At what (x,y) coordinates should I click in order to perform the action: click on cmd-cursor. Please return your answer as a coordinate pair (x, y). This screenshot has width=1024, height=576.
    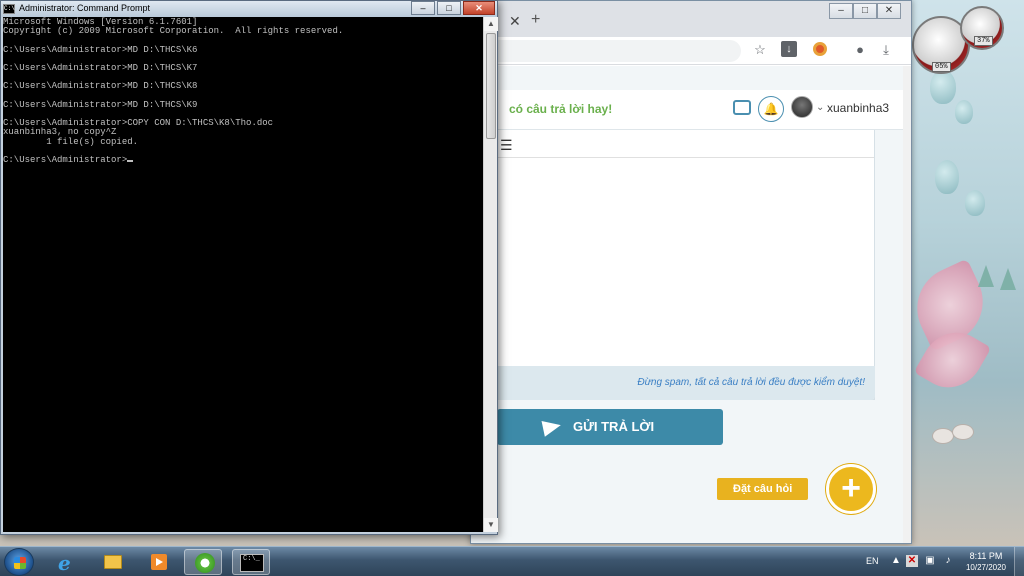
    Looking at the image, I should click on (130, 161).